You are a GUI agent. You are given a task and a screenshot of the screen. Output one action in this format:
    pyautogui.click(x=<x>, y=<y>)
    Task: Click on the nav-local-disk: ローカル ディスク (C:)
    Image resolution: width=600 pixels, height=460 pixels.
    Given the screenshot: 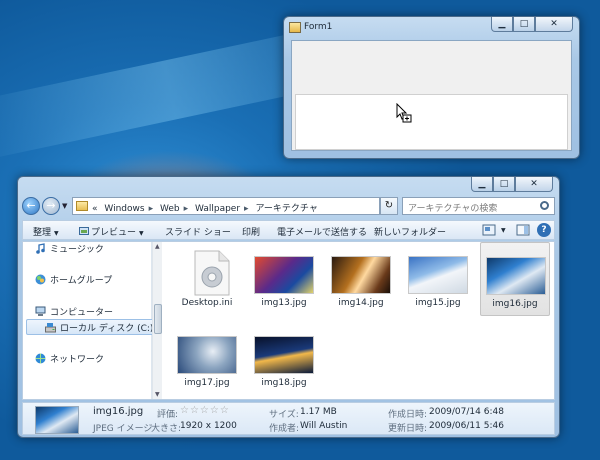 What is the action you would take?
    pyautogui.click(x=99, y=327)
    